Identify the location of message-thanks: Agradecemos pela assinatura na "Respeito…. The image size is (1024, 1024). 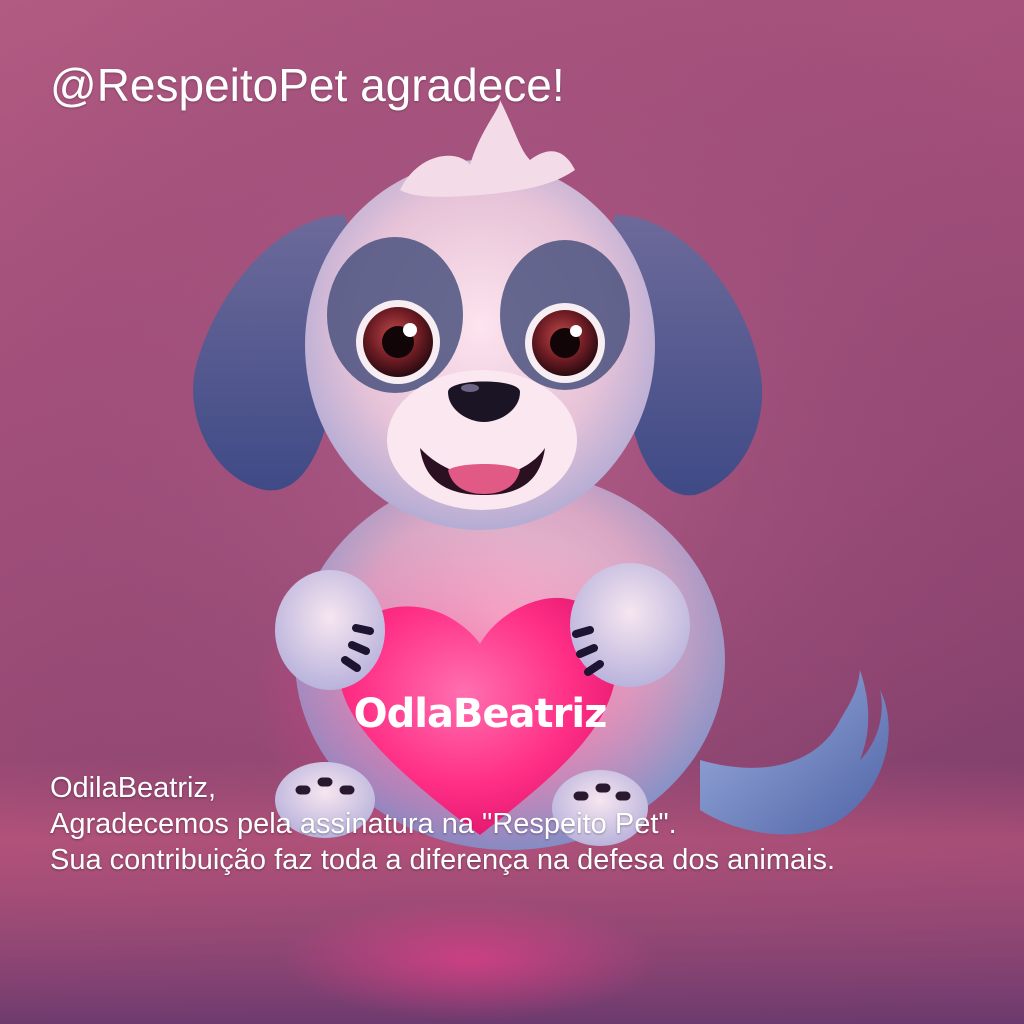
(363, 824).